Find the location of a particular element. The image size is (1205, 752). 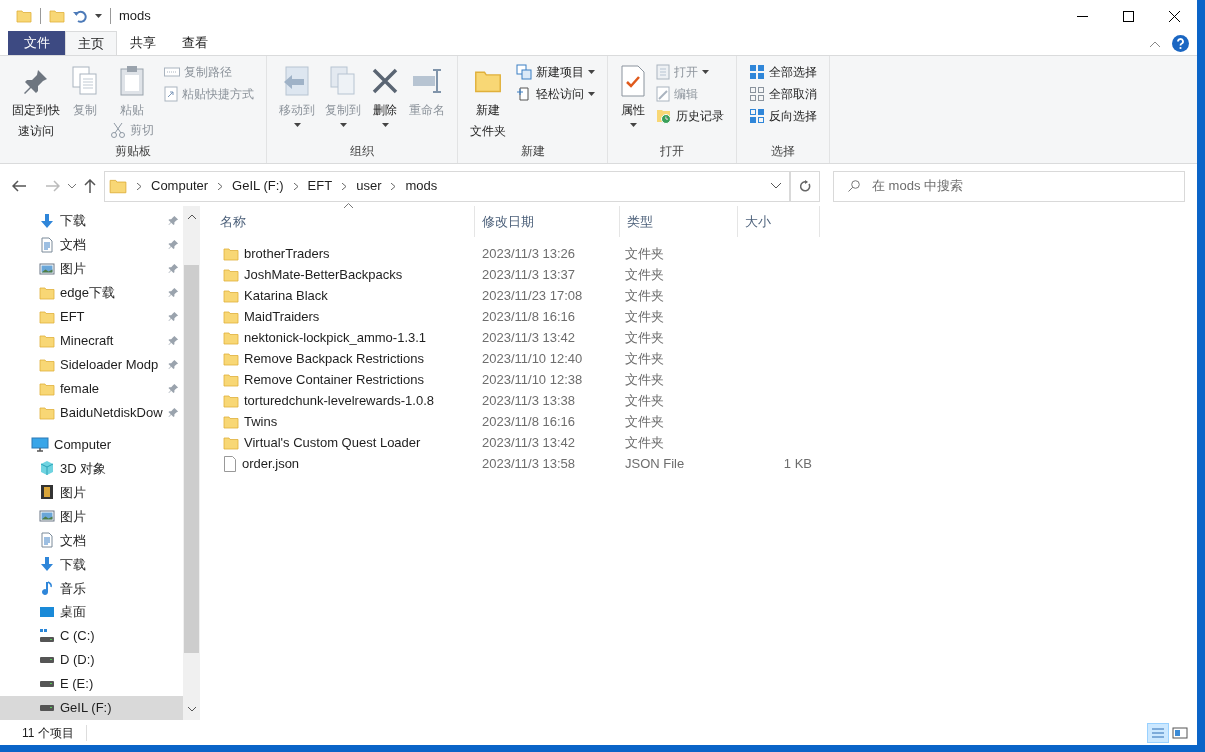

refresh-button is located at coordinates (805, 186).